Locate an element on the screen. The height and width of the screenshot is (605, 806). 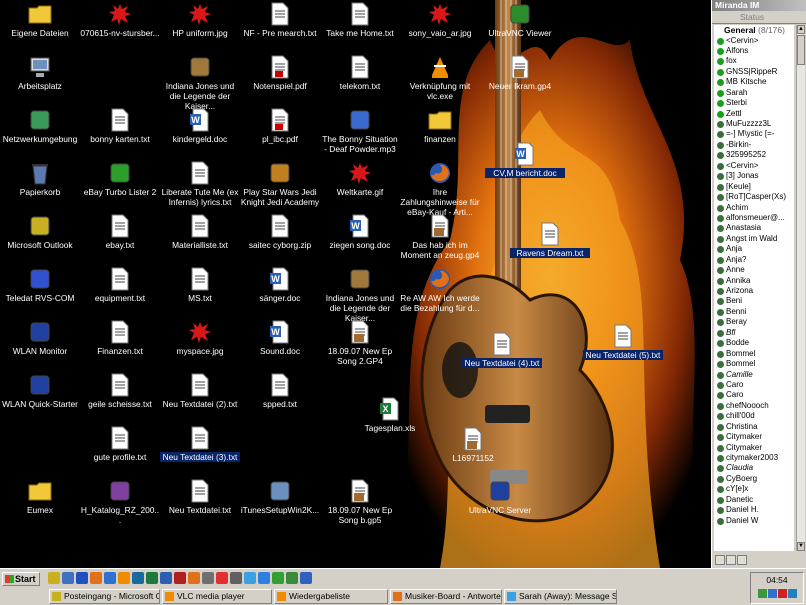
winamp-ql-icon is located at coordinates (208, 578).